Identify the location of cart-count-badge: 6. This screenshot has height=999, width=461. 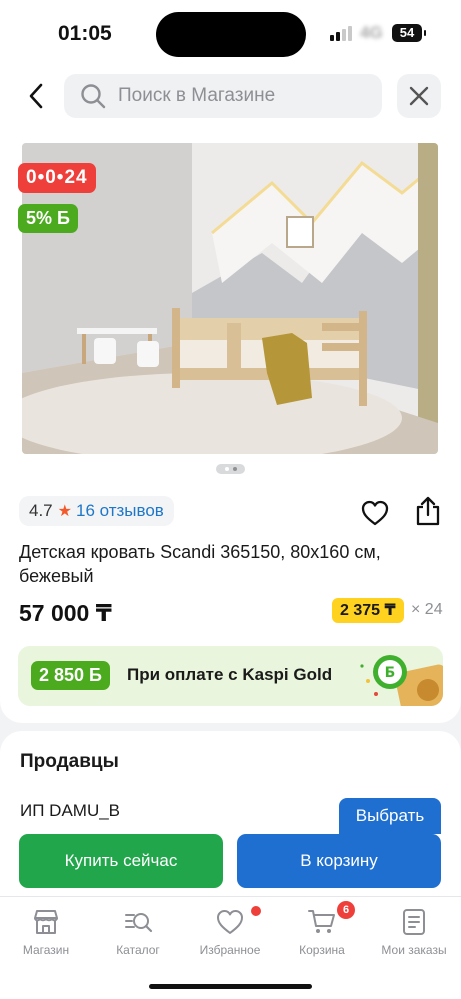
(346, 910).